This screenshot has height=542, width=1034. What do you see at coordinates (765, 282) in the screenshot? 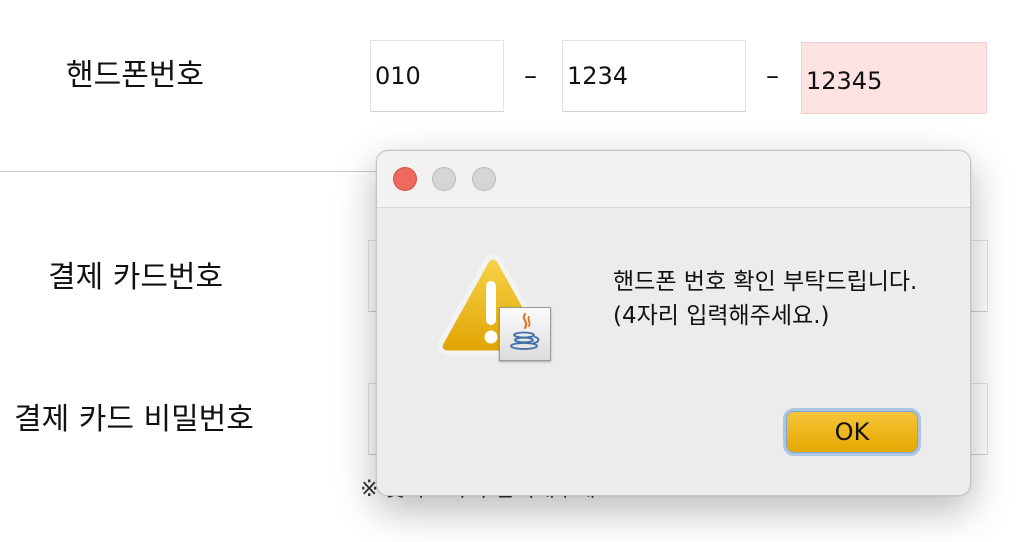
I see `dialog-message-line1: 핸드폰 번호 확인 부탁드립니다.` at bounding box center [765, 282].